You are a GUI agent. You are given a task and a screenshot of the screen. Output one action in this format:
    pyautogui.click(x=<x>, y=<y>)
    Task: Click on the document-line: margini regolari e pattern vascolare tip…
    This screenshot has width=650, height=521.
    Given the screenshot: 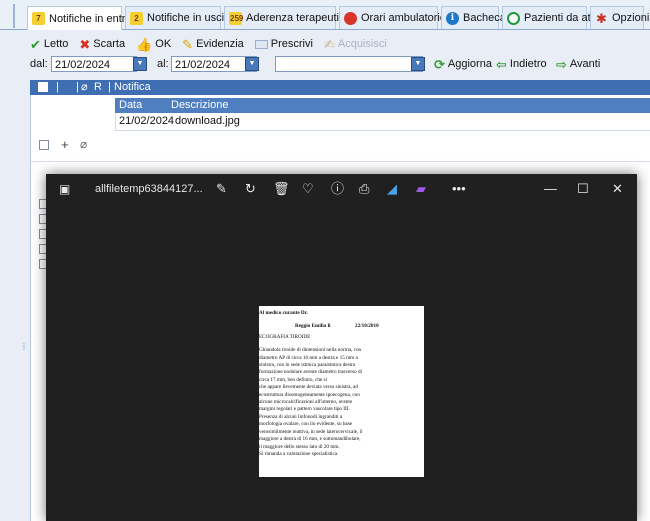 What is the action you would take?
    pyautogui.click(x=304, y=409)
    